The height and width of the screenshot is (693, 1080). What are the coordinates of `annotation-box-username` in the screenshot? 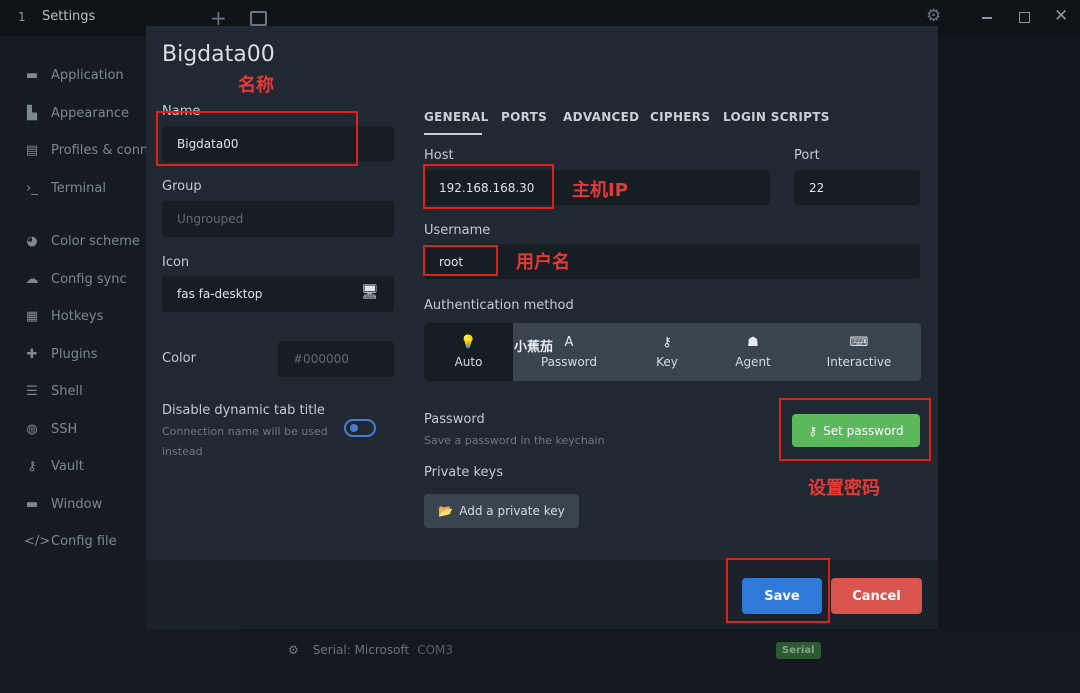 It's located at (460, 260).